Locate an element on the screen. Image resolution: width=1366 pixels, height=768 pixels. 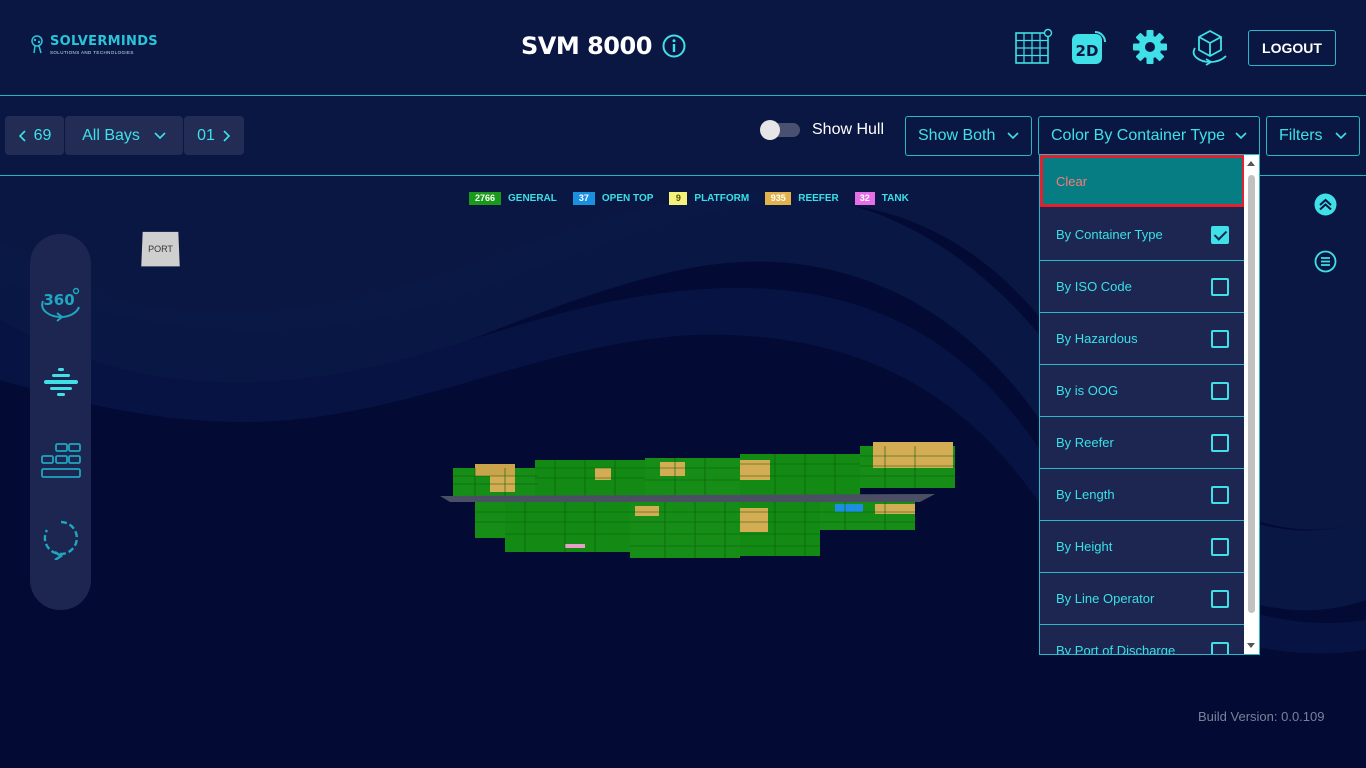
logo-tagline: SOLUTIONS AND TECHNOLOGIES is located at coordinates (92, 52).